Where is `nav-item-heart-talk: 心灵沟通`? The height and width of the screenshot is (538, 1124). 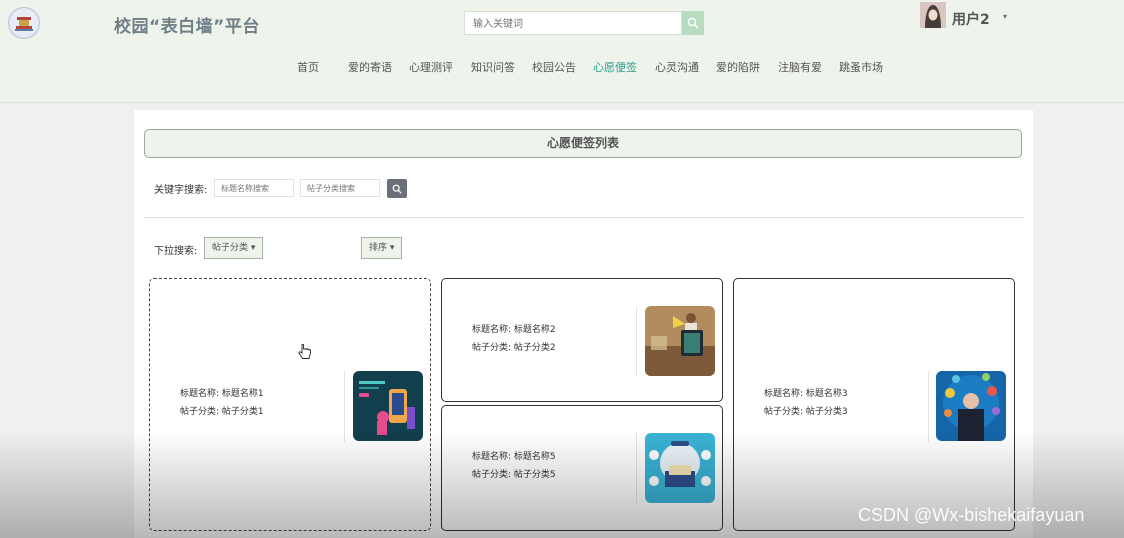
nav-item-heart-talk: 心灵沟通 is located at coordinates (677, 67).